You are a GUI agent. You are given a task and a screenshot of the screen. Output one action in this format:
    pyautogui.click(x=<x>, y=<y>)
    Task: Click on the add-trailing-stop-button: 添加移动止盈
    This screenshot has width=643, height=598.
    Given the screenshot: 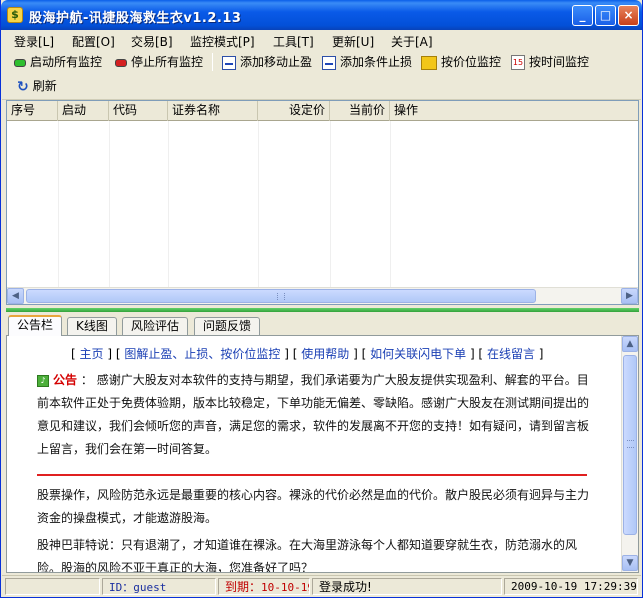 What is the action you would take?
    pyautogui.click(x=267, y=62)
    